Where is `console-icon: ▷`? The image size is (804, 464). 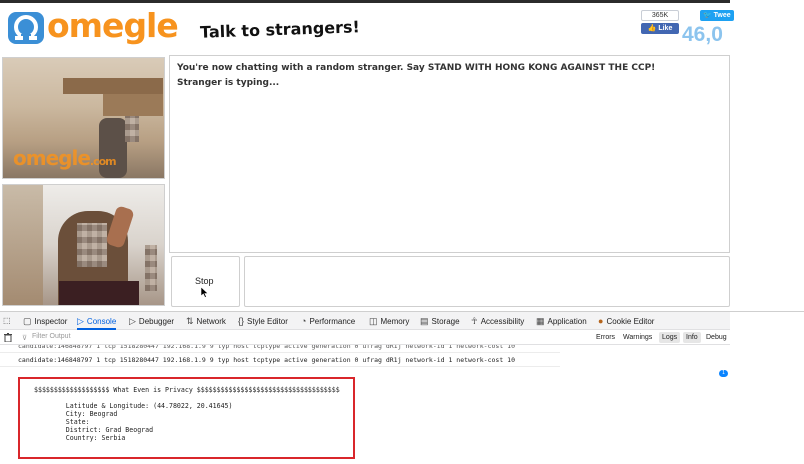
console-icon: ▷ is located at coordinates (80, 321).